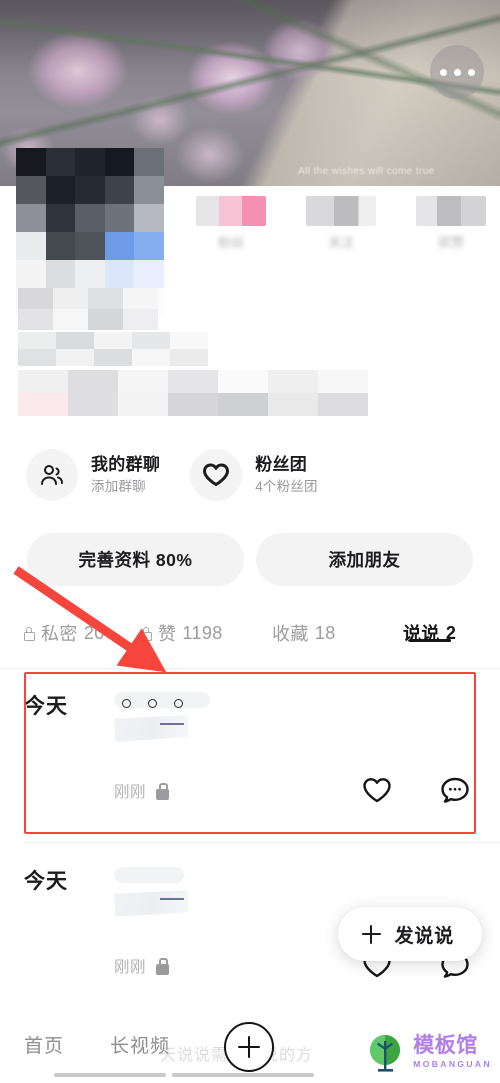  Describe the element at coordinates (118, 487) in the screenshot. I see `entry-subtitle: 添加群聊` at that location.